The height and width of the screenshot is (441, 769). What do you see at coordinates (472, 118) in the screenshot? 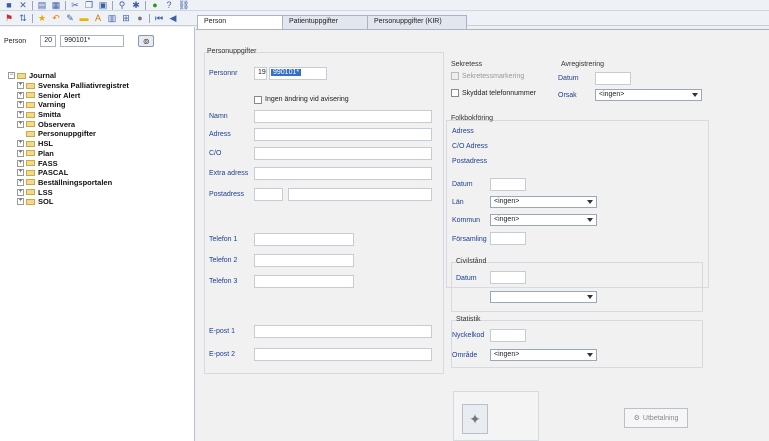
I see `folkbokforing-title: Folkbokföring` at bounding box center [472, 118].